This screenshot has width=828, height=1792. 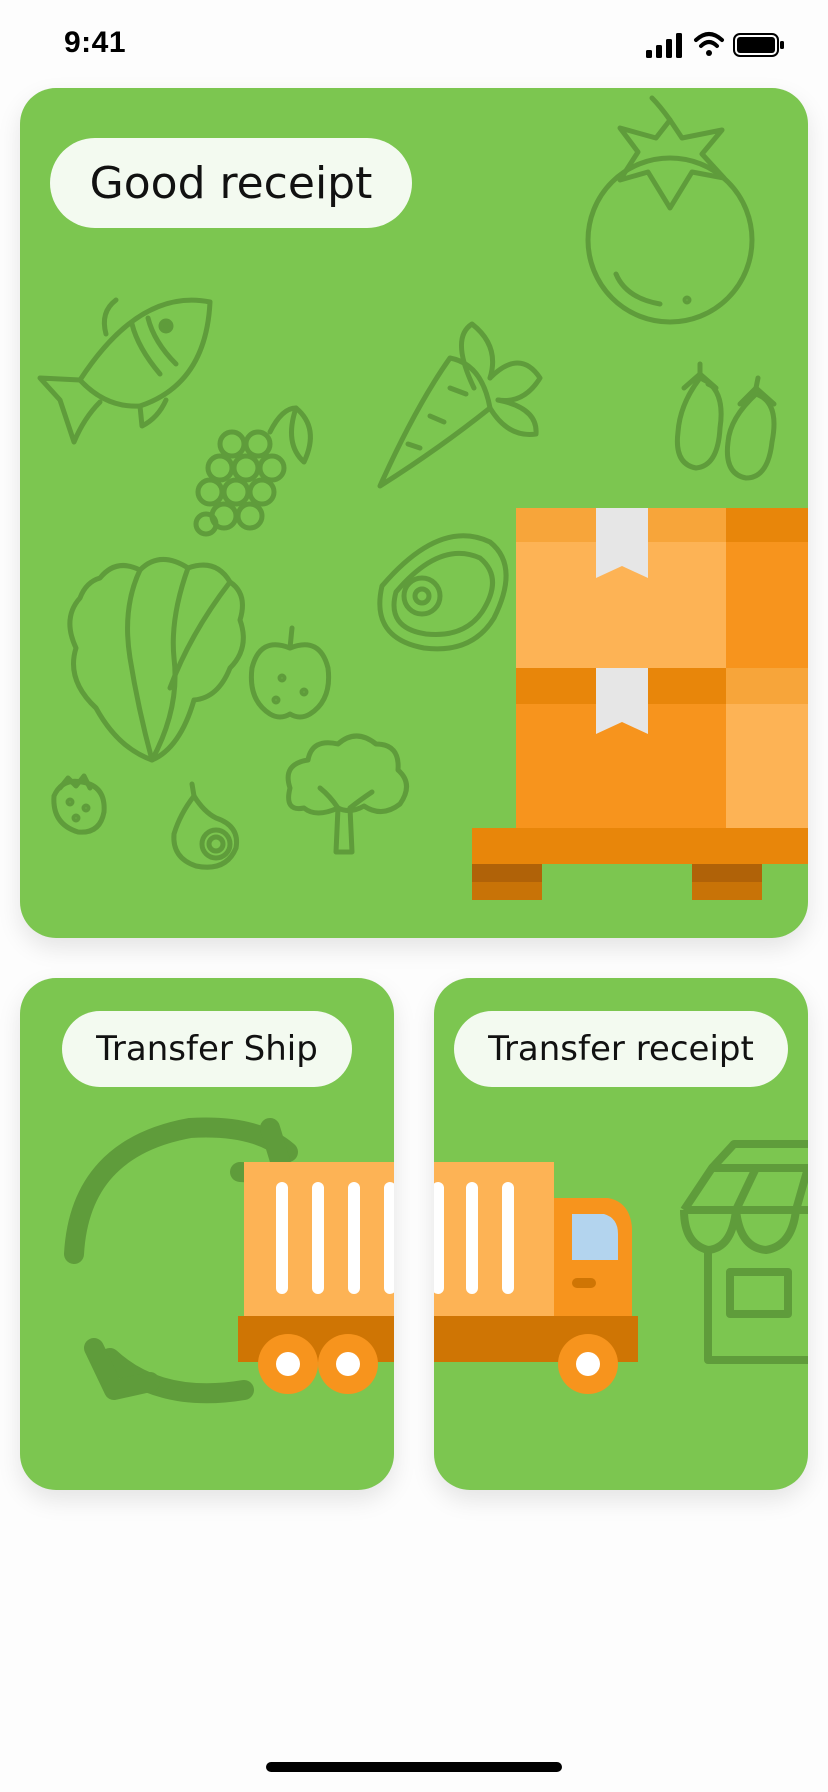 I want to click on carrot-icon, so click(x=460, y=405).